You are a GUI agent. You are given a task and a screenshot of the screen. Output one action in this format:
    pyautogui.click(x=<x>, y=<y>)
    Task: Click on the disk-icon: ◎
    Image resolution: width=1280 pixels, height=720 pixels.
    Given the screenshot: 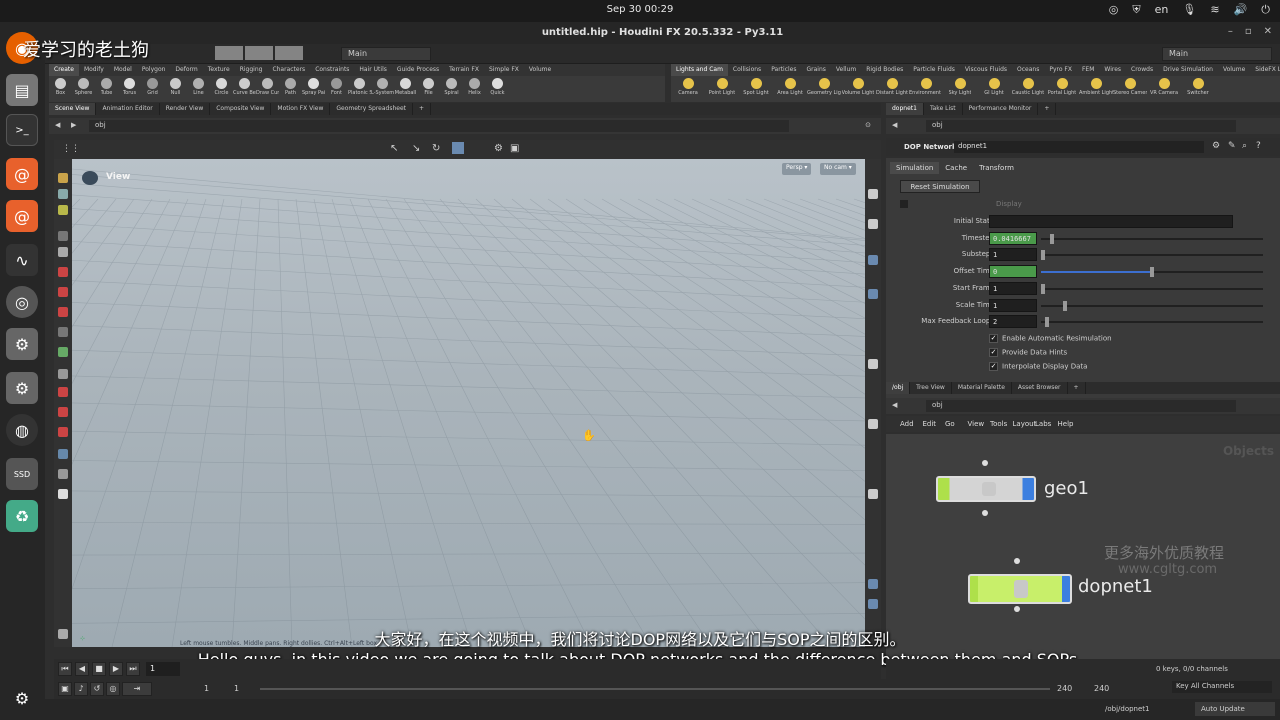 What is the action you would take?
    pyautogui.click(x=22, y=302)
    